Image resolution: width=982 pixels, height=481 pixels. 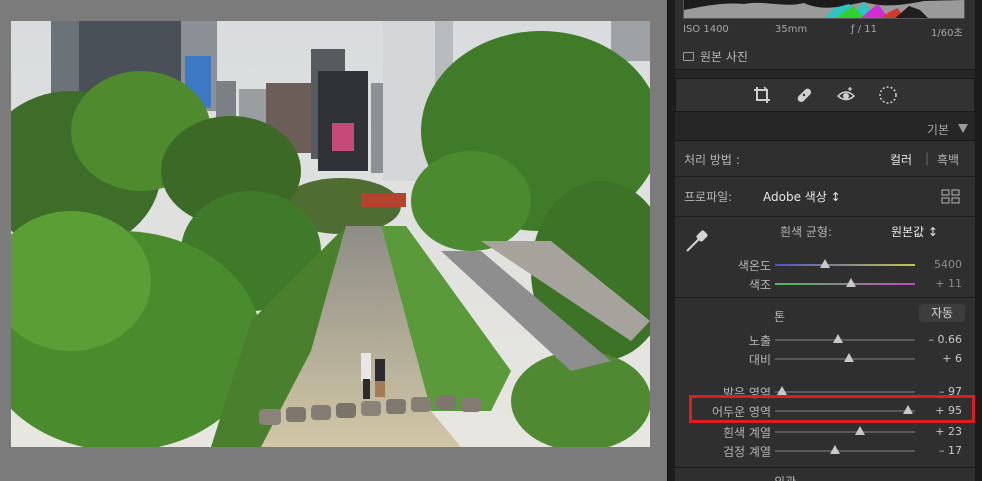 I want to click on panel-scrollbar, so click(x=978, y=240).